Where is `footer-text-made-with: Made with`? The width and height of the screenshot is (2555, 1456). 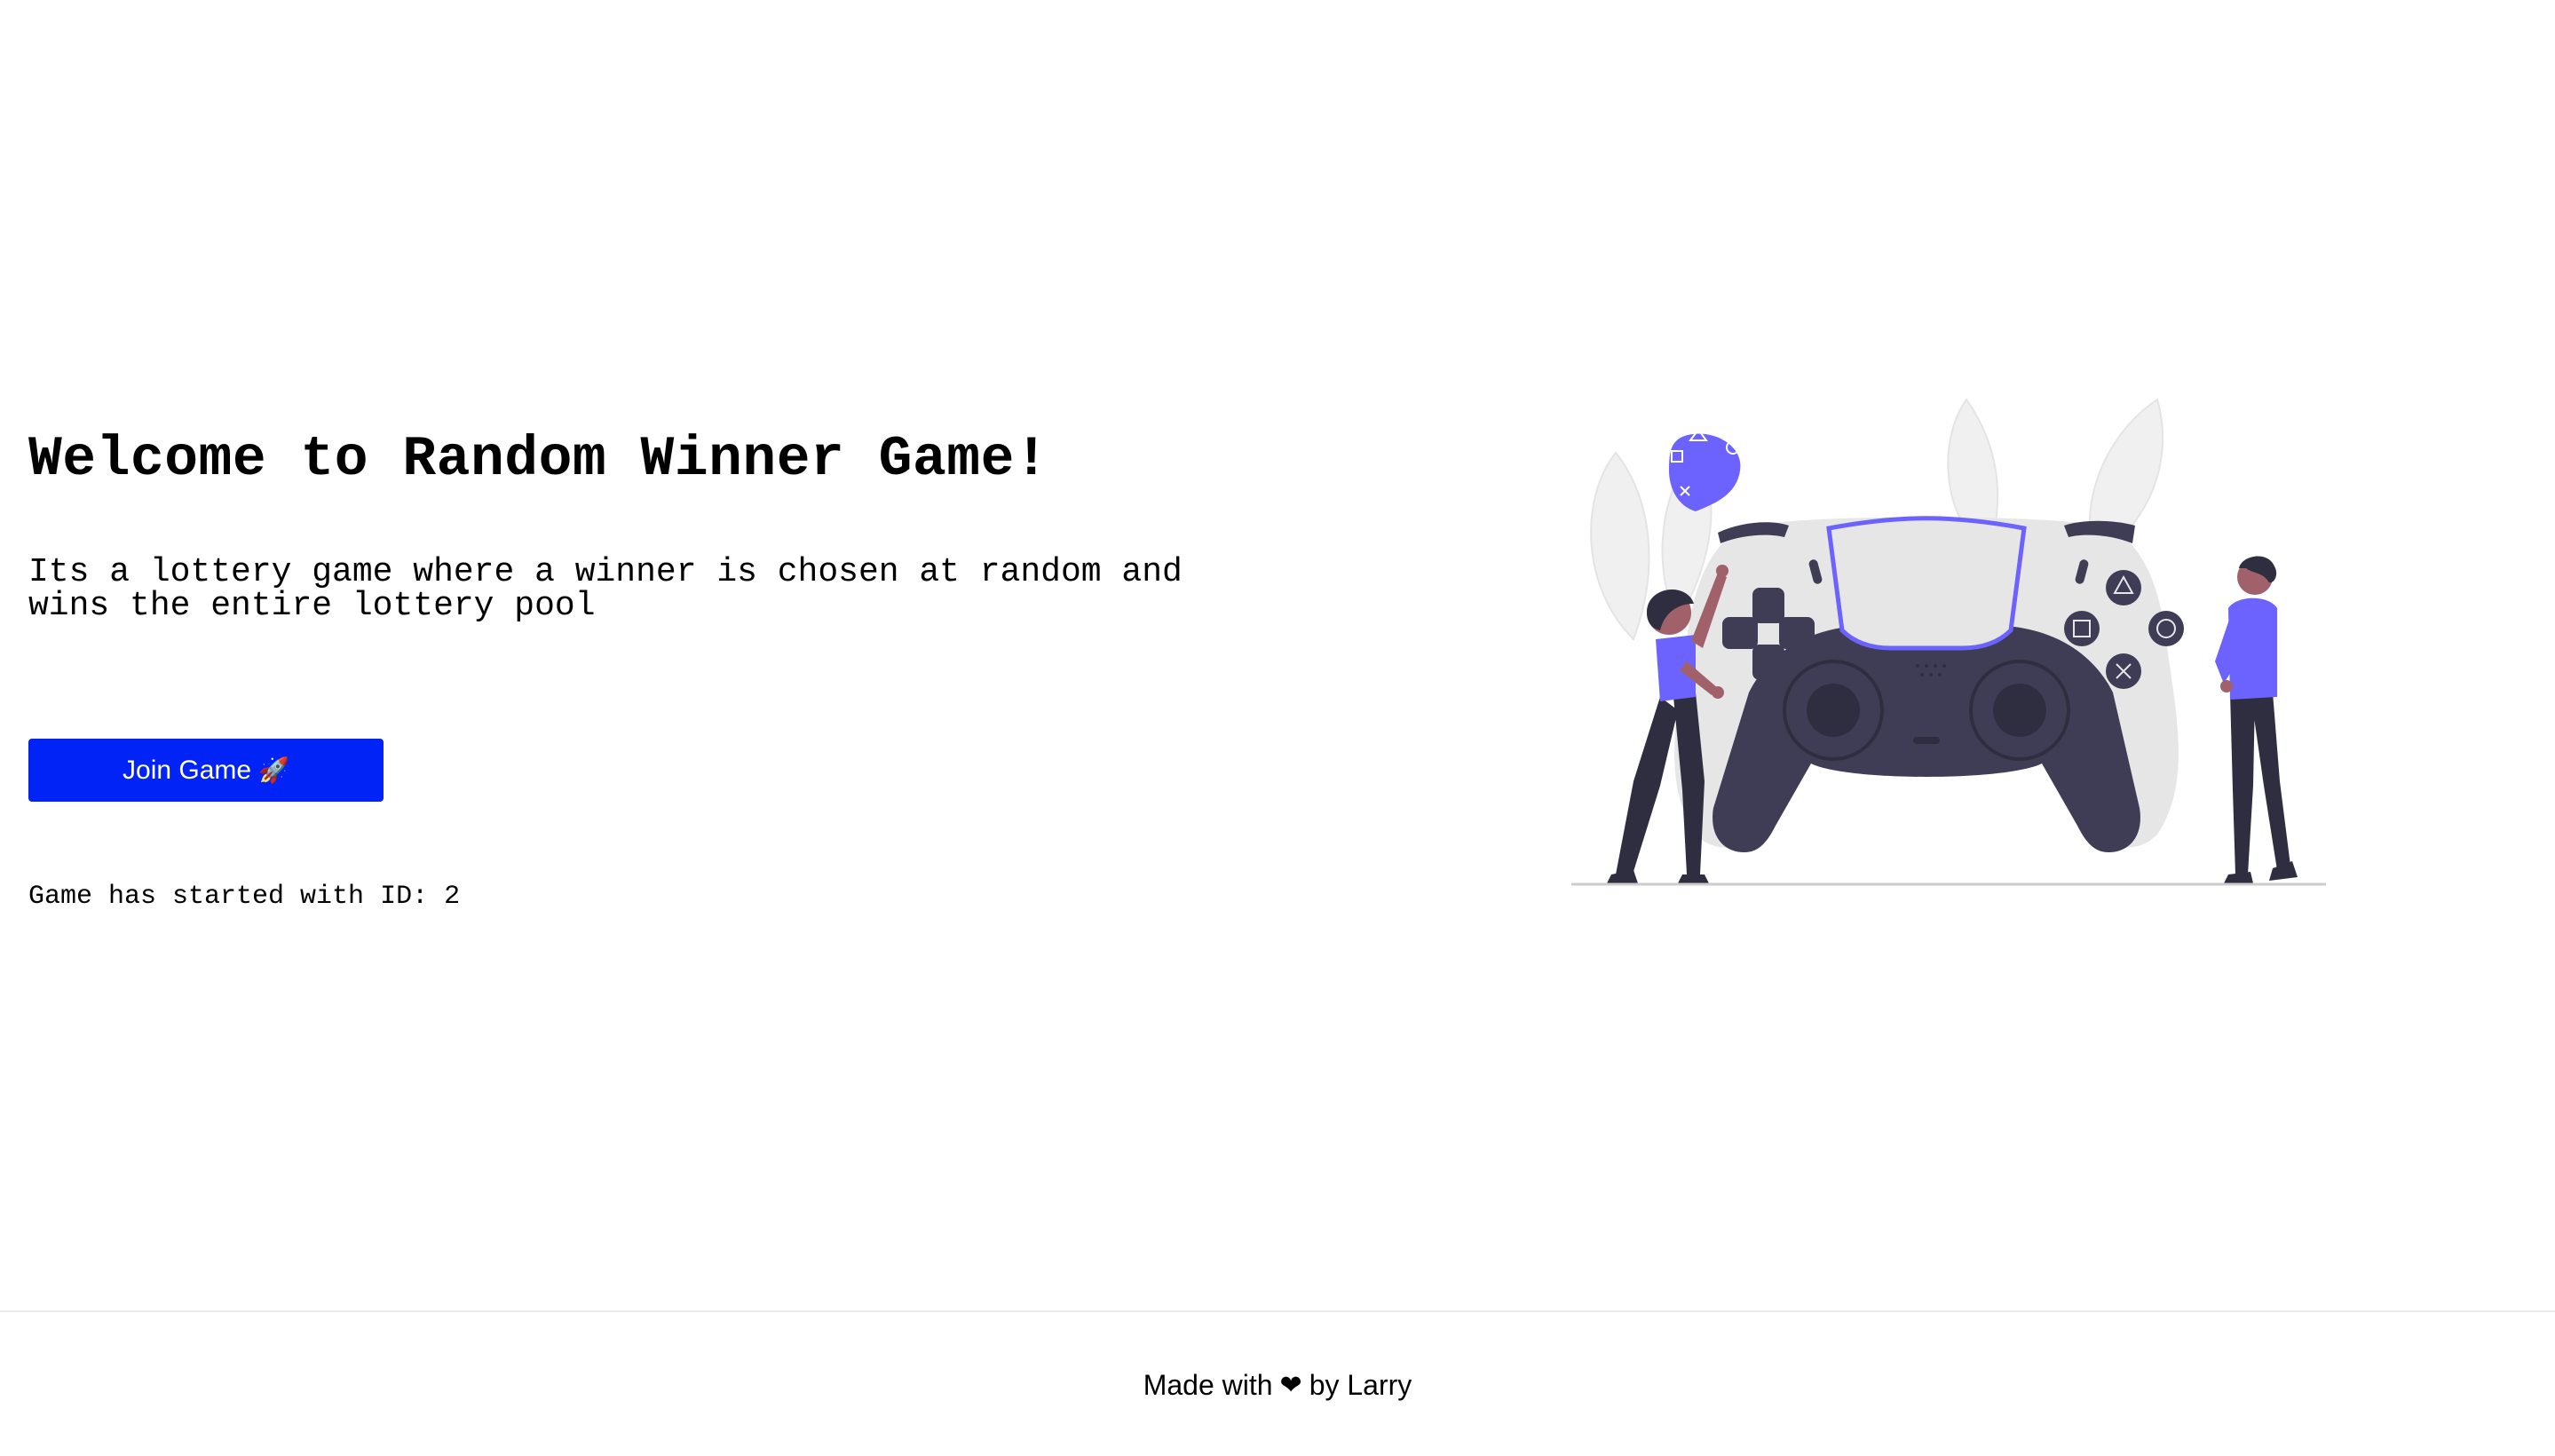 footer-text-made-with: Made with is located at coordinates (1208, 1384).